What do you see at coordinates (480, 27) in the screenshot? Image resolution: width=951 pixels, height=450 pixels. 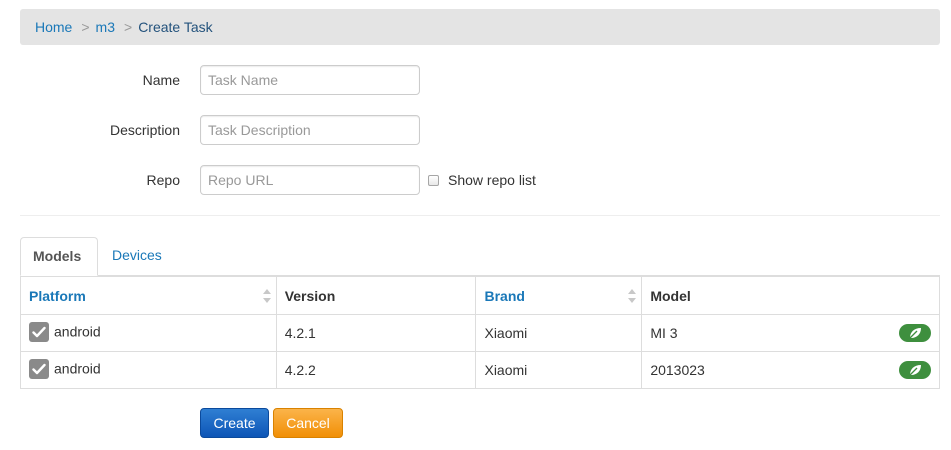 I see `breadcrumb: Home > m3 > Create Task` at bounding box center [480, 27].